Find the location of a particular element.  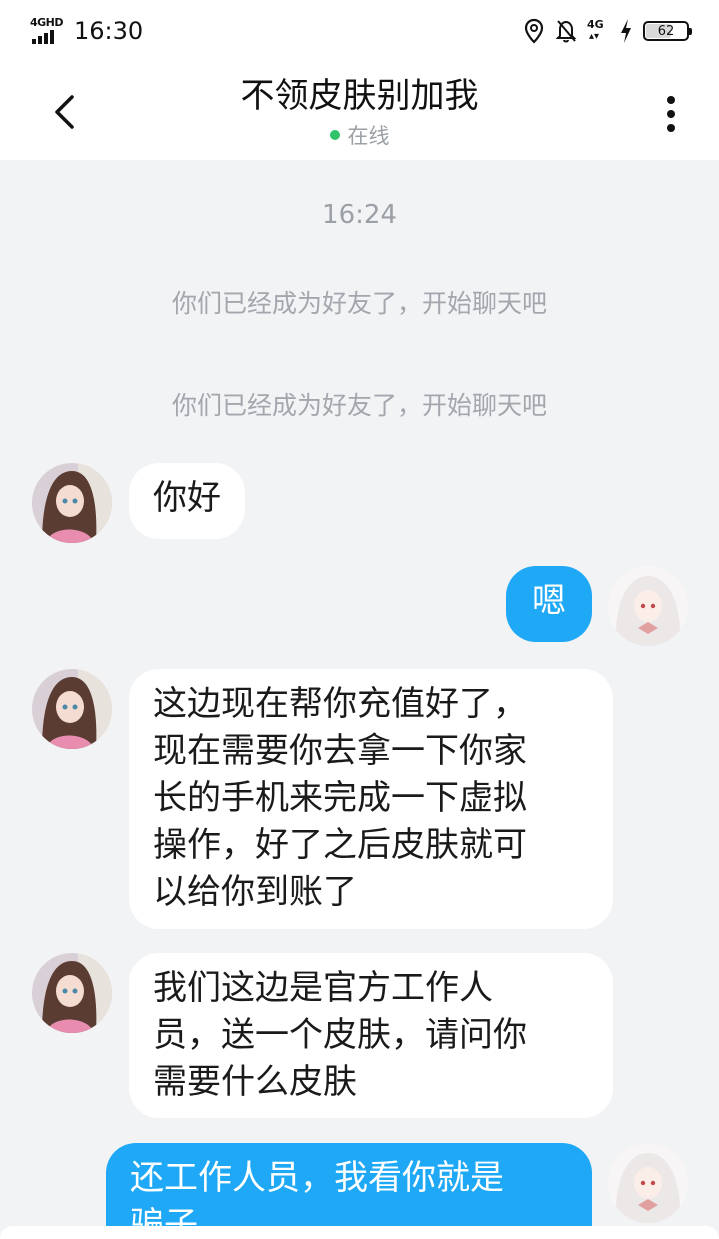

status-right: 4G ▴▾ 62 is located at coordinates (607, 31).